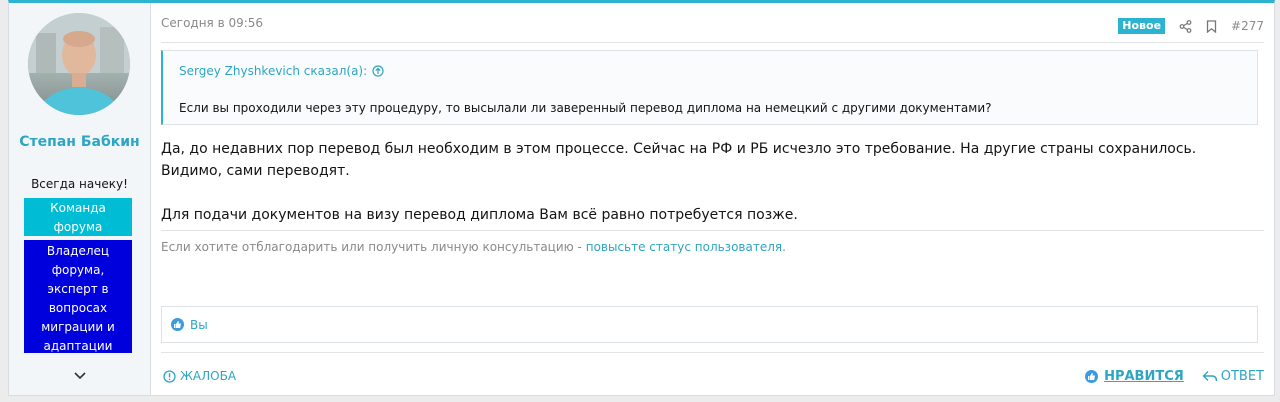 The width and height of the screenshot is (1280, 402). I want to click on quote-header: Sergey Zhyshkevich сказал(а):, so click(281, 71).